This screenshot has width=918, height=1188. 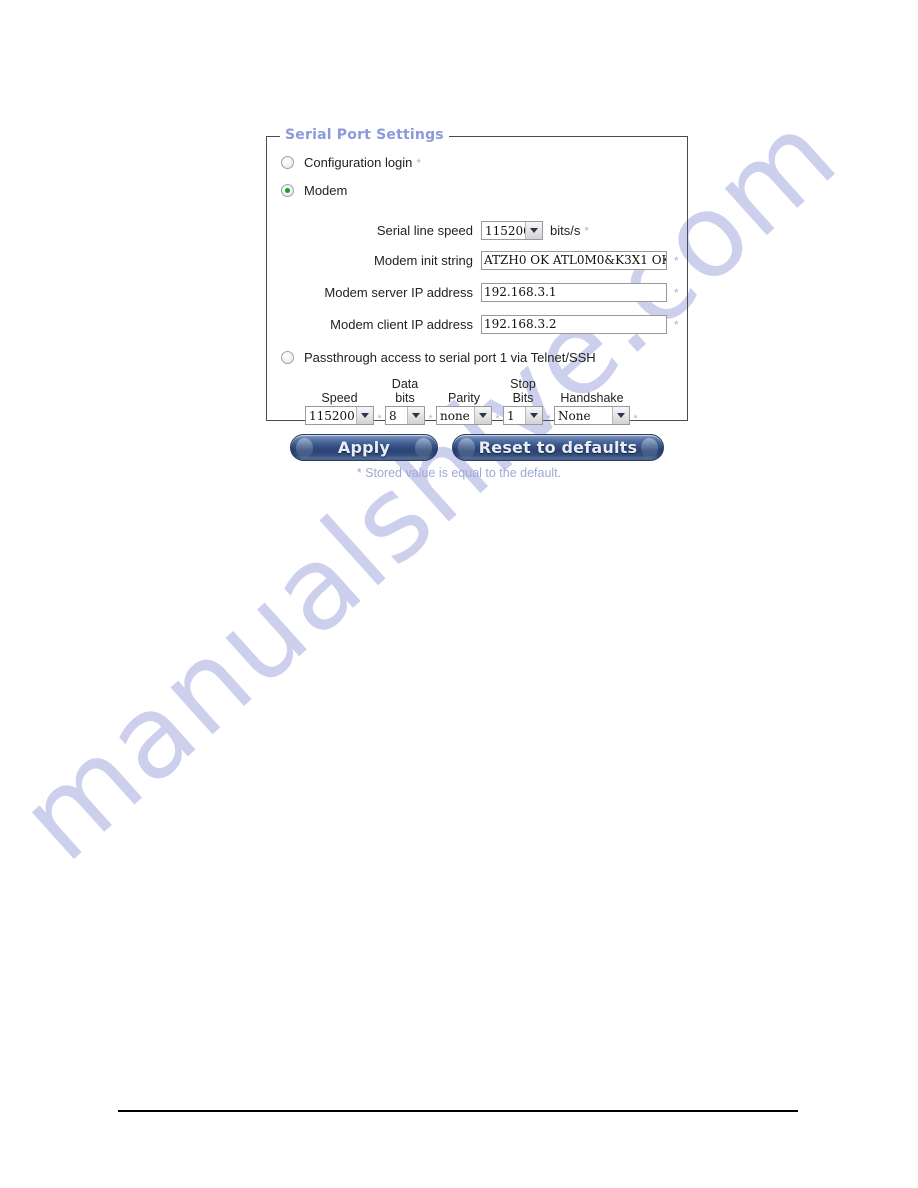 What do you see at coordinates (676, 324) in the screenshot?
I see `default-marker-modem-client-ip: *` at bounding box center [676, 324].